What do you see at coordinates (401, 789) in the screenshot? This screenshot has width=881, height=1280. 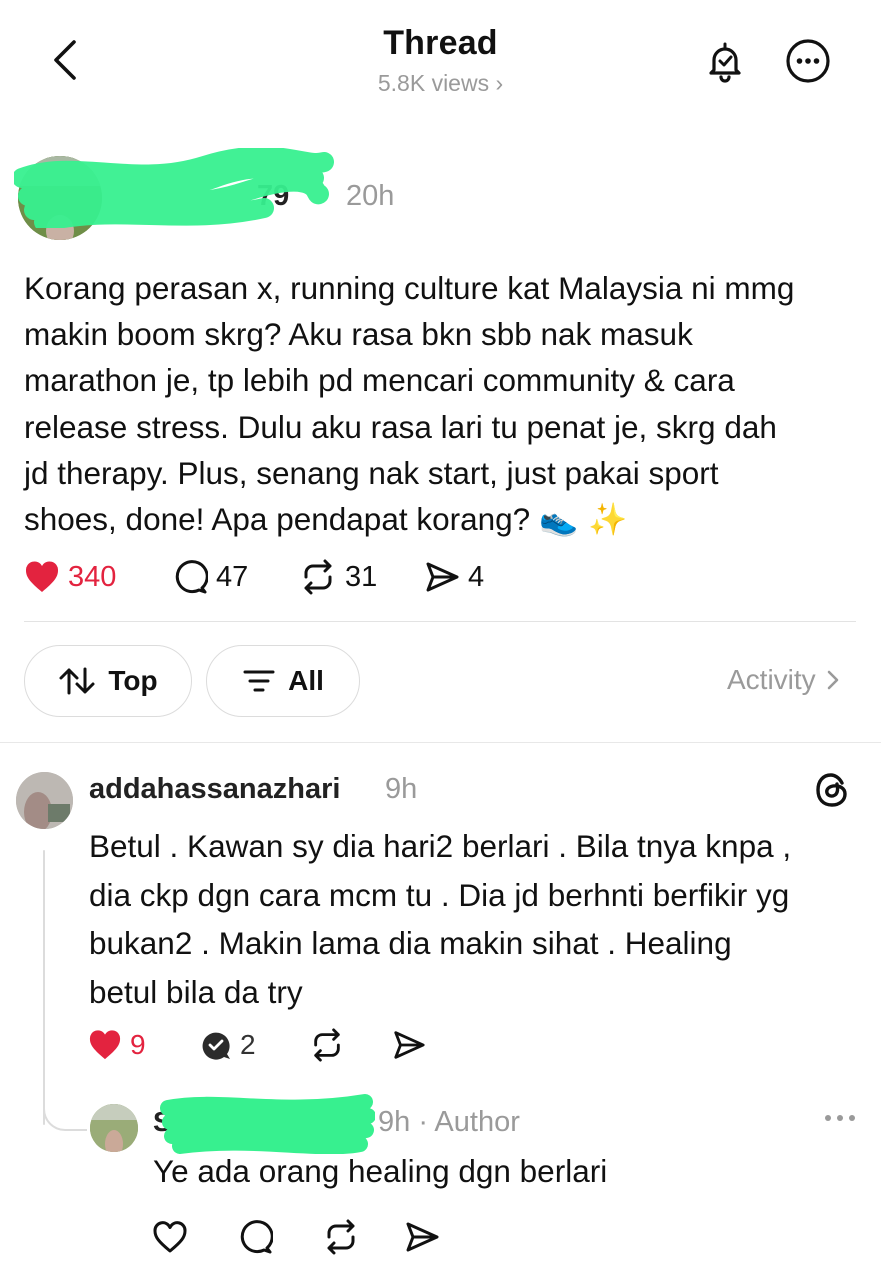 I see `reply-time: 9h` at bounding box center [401, 789].